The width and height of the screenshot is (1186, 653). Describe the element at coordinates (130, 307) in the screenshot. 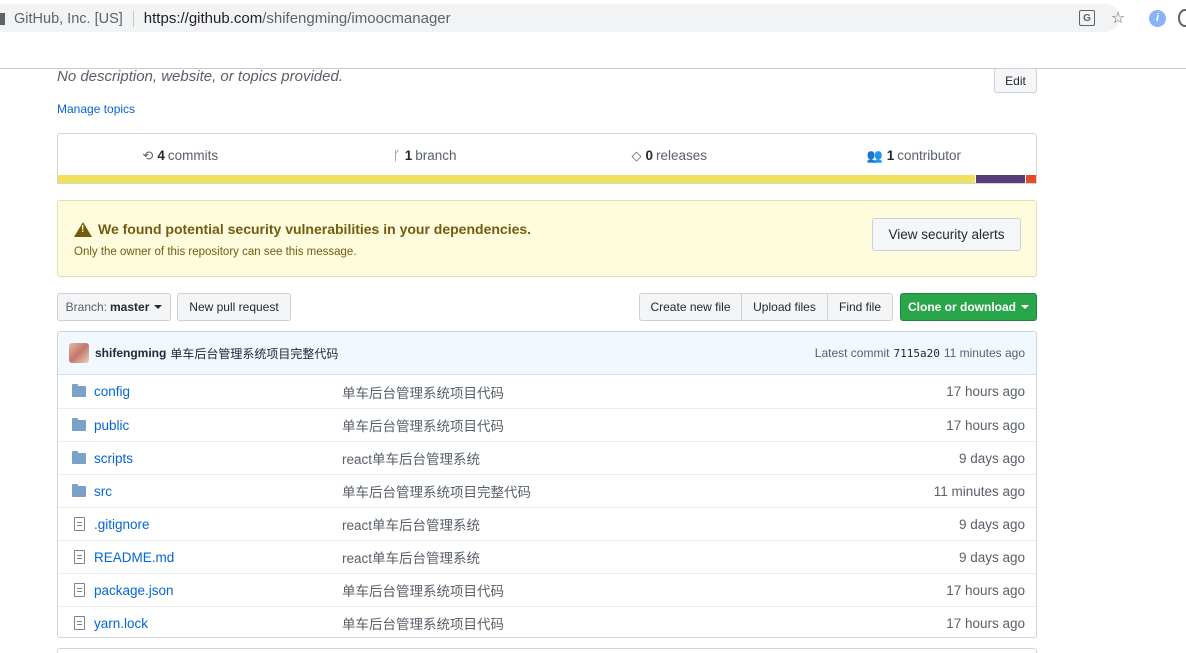

I see `branch-name: master` at that location.